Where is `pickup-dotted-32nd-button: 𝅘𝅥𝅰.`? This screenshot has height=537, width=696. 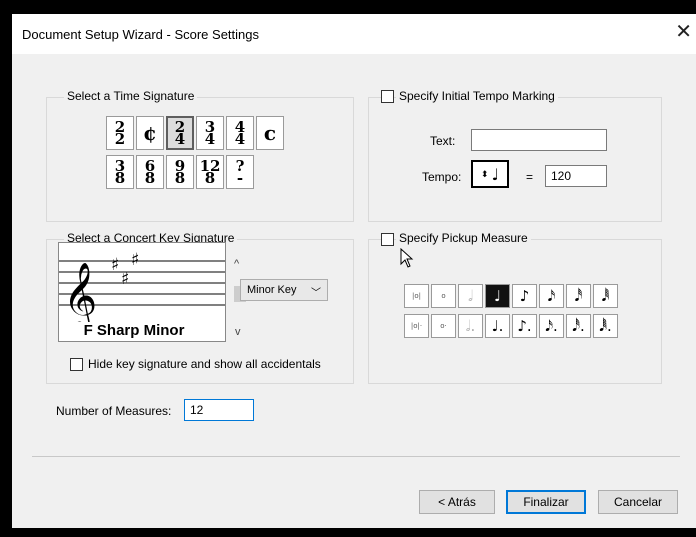 pickup-dotted-32nd-button: 𝅘𝅥𝅰. is located at coordinates (578, 326).